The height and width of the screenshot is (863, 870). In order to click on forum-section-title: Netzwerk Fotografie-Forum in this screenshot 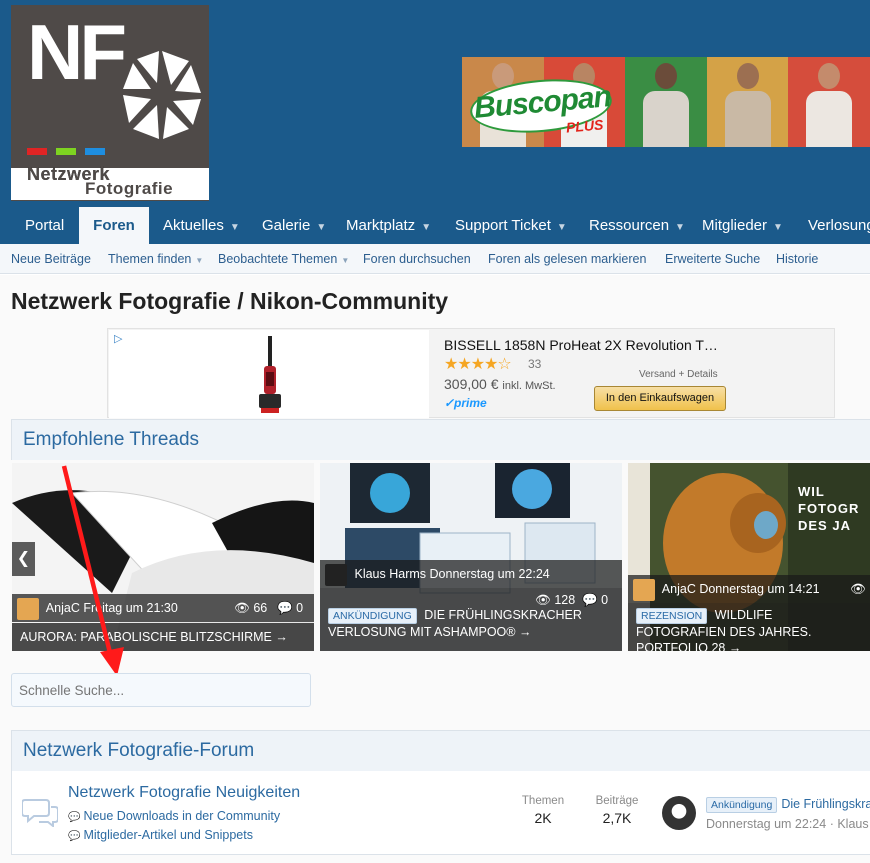, I will do `click(138, 751)`.